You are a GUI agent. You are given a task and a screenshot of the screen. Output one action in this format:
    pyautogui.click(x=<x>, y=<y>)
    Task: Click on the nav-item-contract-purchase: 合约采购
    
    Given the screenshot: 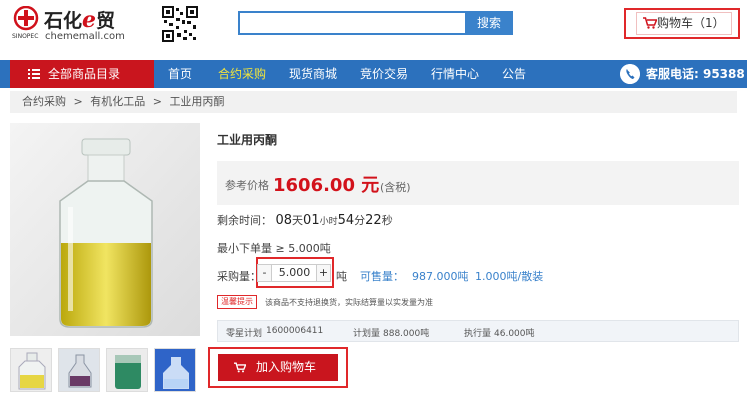 What is the action you would take?
    pyautogui.click(x=242, y=74)
    